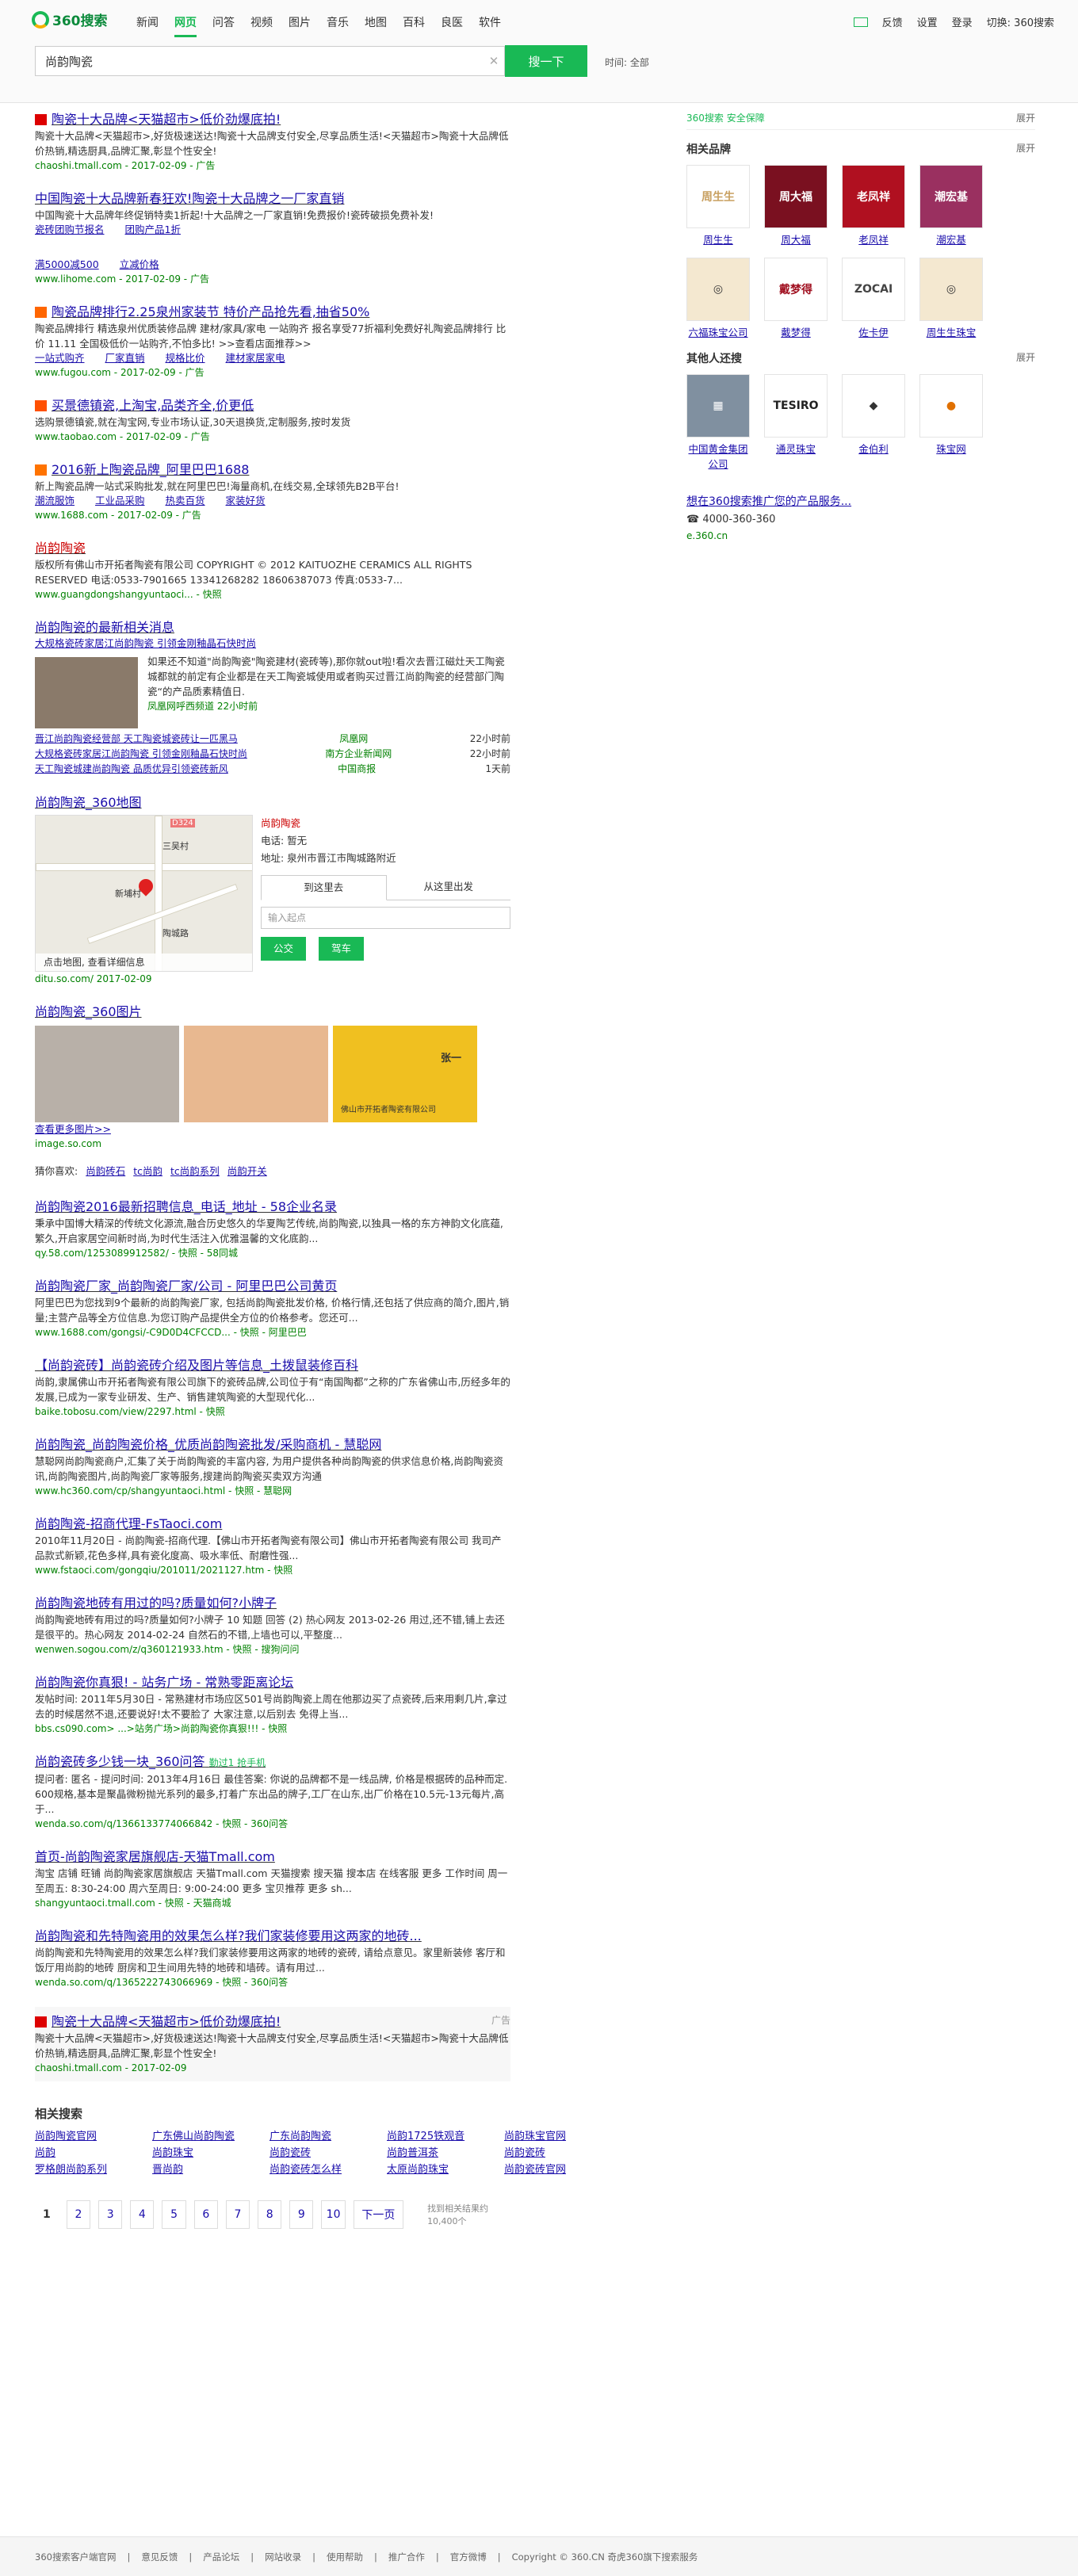 The width and height of the screenshot is (1078, 2576). Describe the element at coordinates (131, 769) in the screenshot. I see `news-item: 天工陶瓷城建尚韵陶瓷 品质优异引领瓷砖新风` at that location.